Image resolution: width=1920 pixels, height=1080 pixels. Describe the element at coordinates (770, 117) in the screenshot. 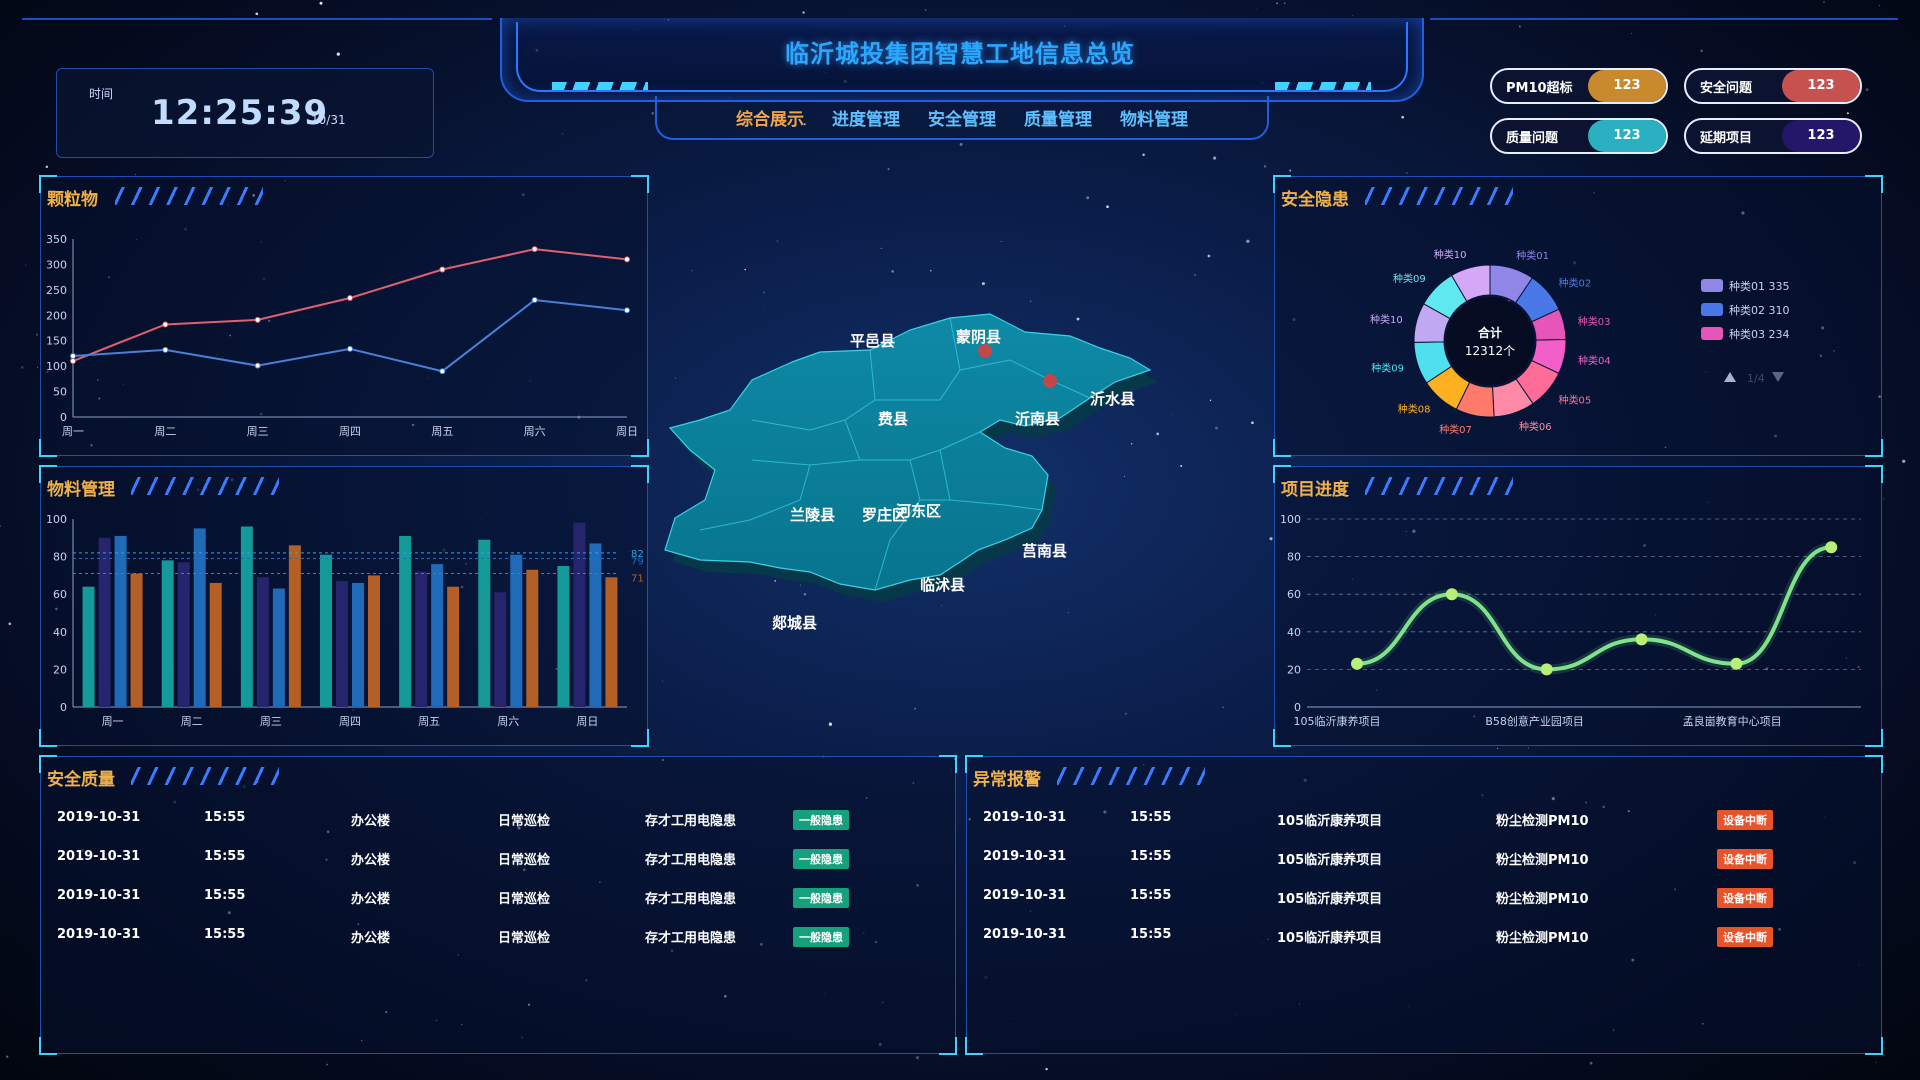

I see `nav-tab-overview: 综合展示` at that location.